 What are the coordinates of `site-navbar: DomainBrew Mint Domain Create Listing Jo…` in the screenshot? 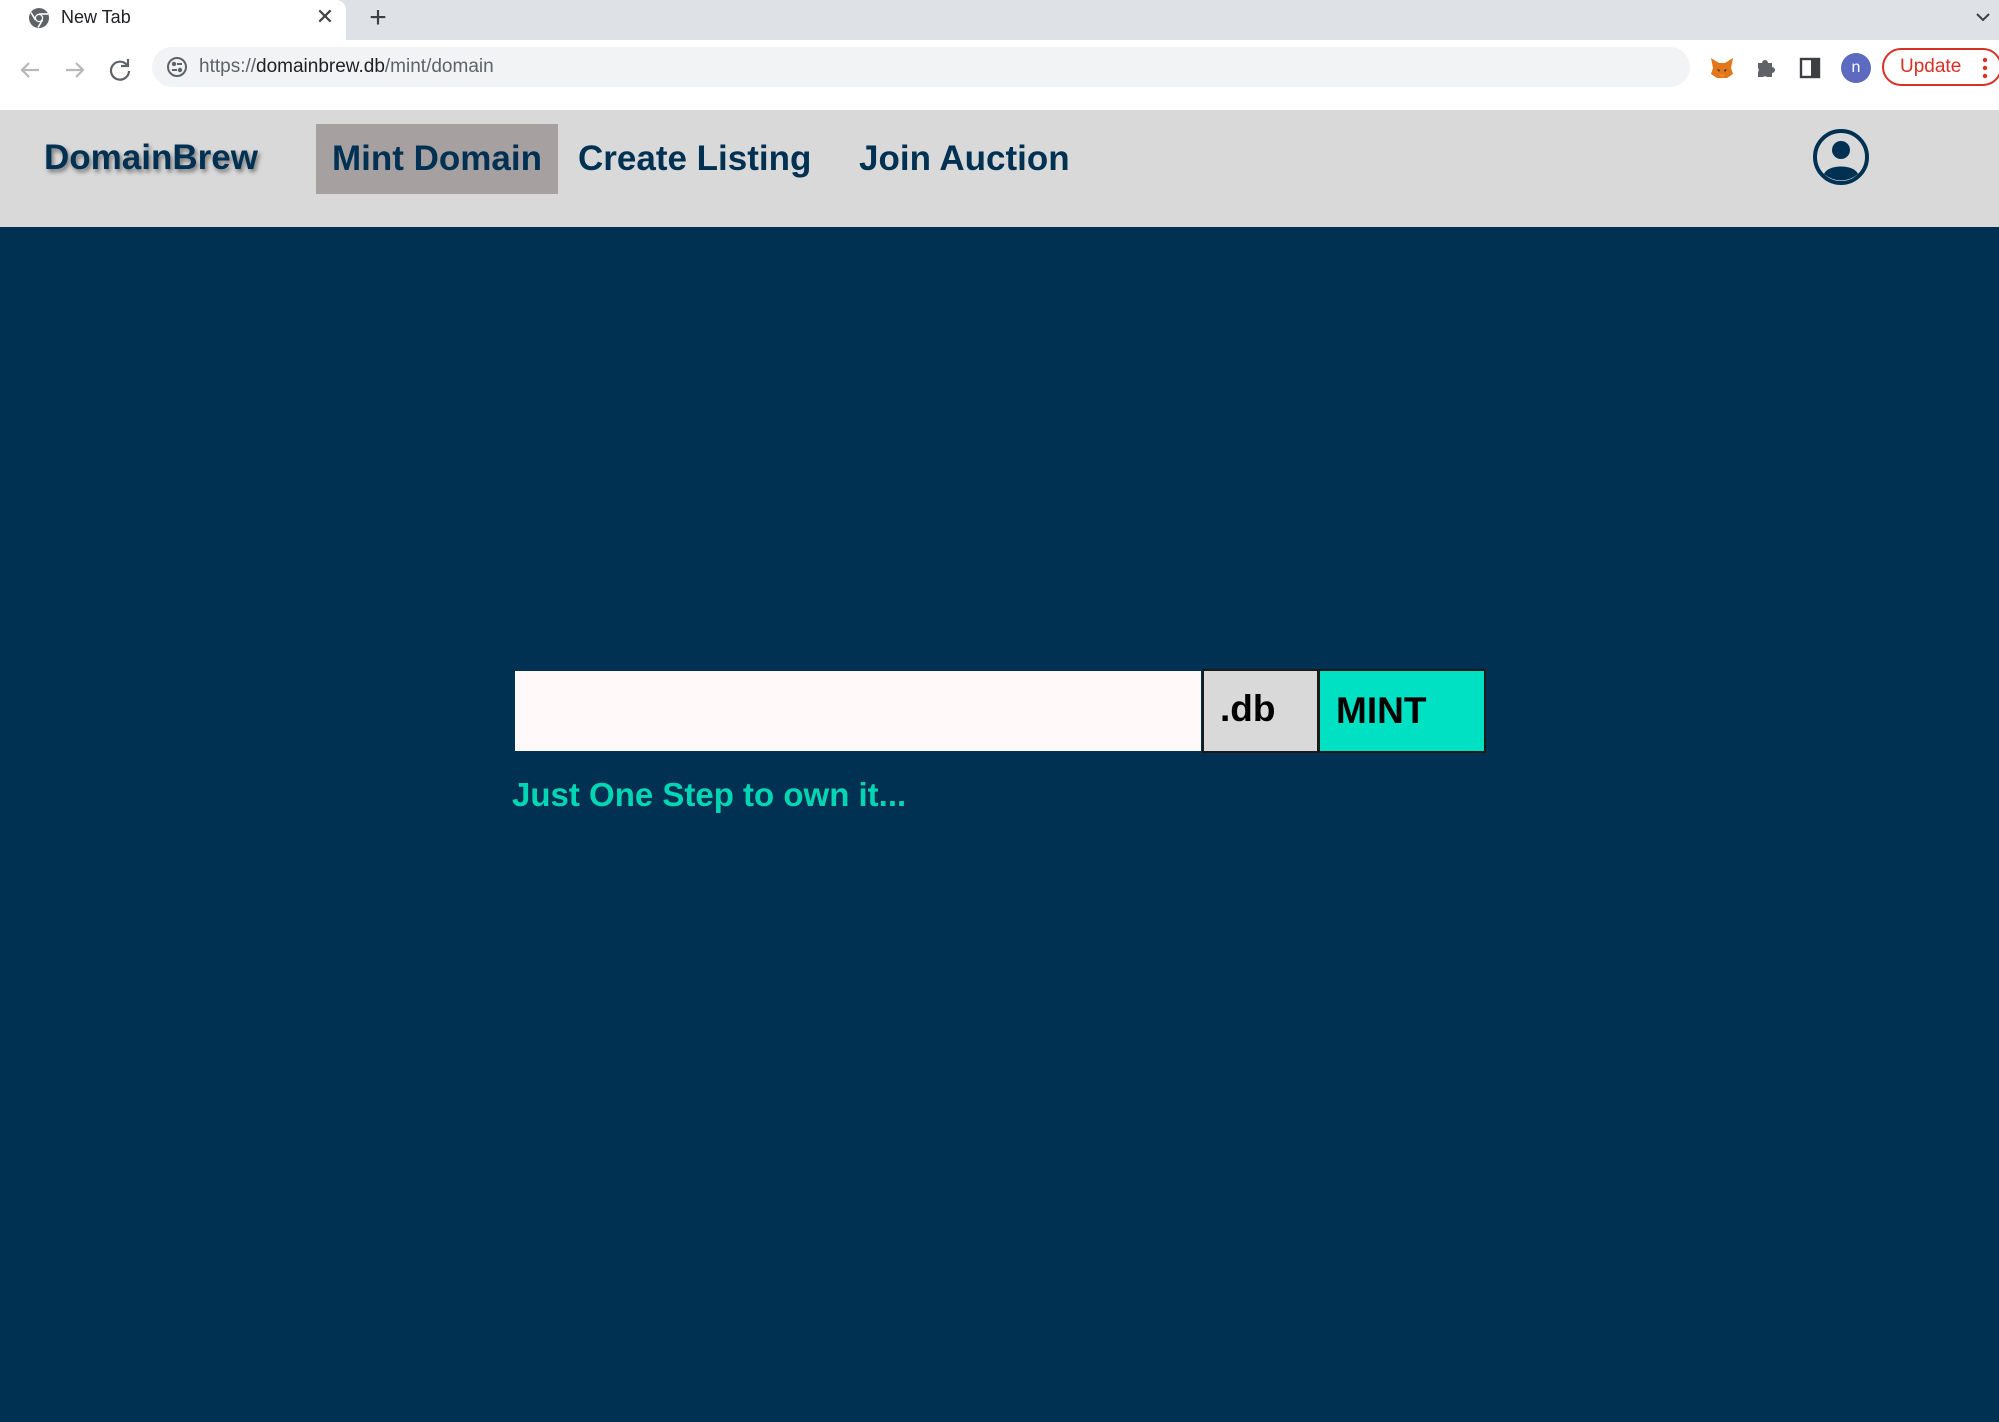 It's located at (999, 168).